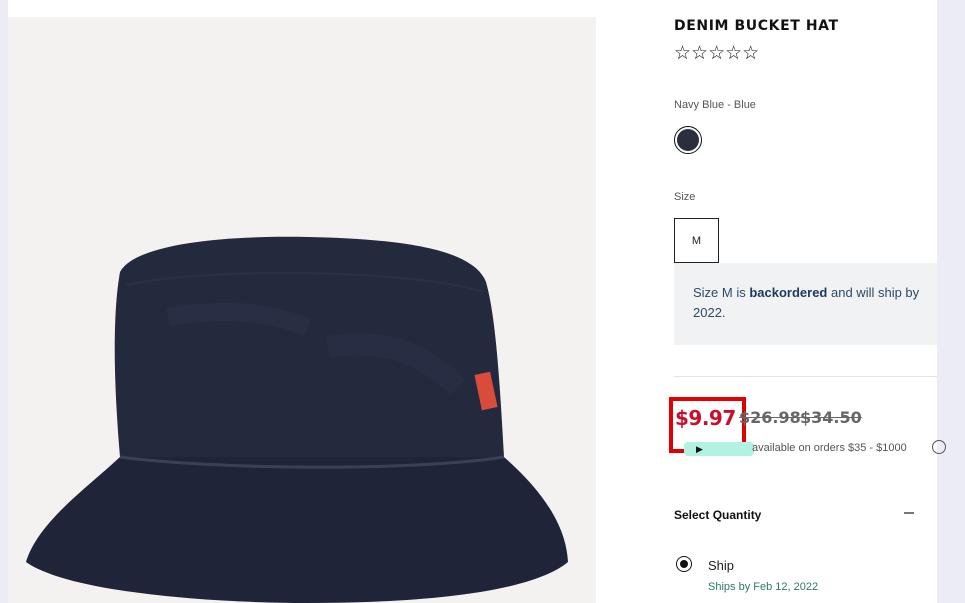 The image size is (965, 603). What do you see at coordinates (939, 447) in the screenshot?
I see `info-icon` at bounding box center [939, 447].